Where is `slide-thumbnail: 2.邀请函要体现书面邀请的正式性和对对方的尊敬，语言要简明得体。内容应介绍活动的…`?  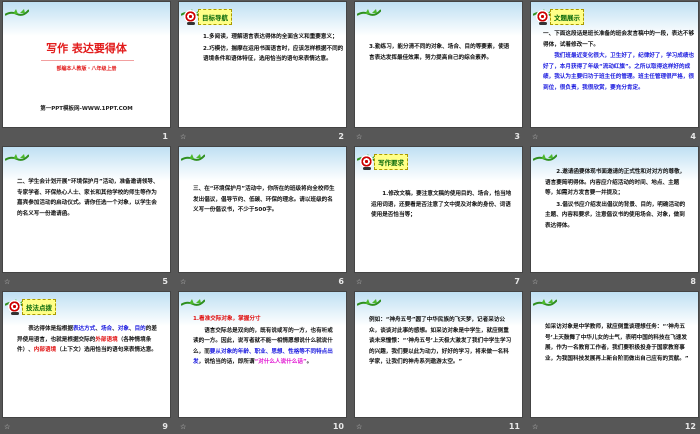 slide-thumbnail: 2.邀请函要体现书面邀请的正式性和对对方的尊敬，语言要简明得体。内容应介绍活动的… is located at coordinates (614, 209).